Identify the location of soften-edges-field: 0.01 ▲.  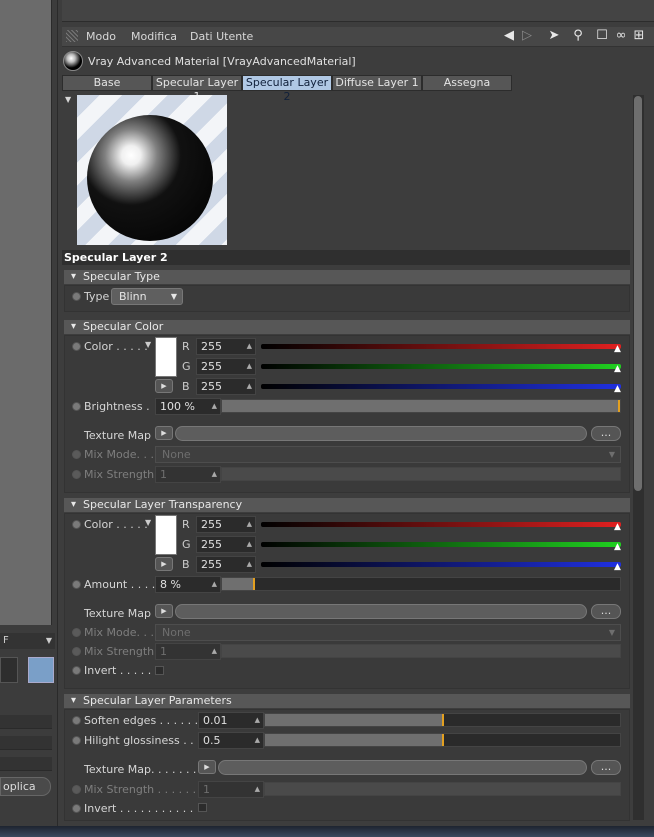
(231, 720).